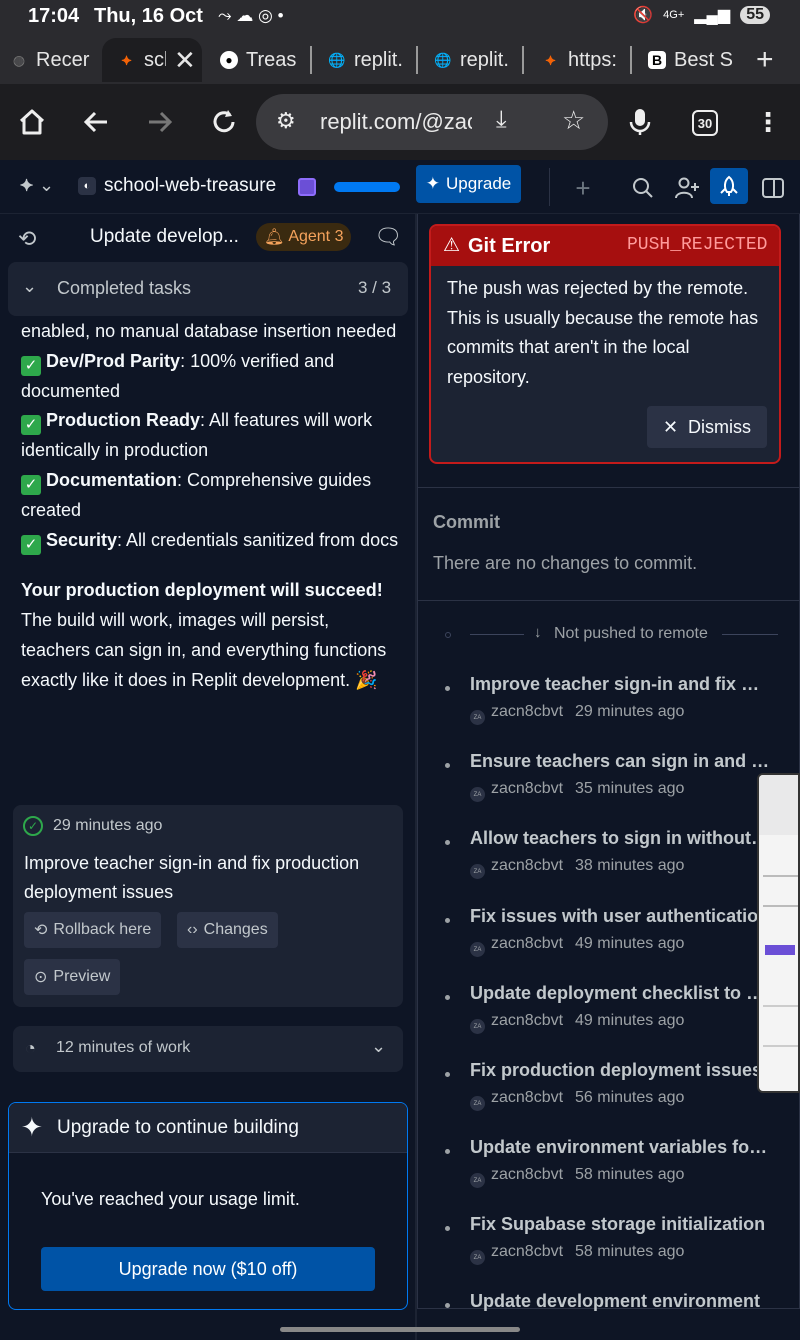 The width and height of the screenshot is (800, 1340). I want to click on bell-icon: 🔔︎, so click(274, 237).